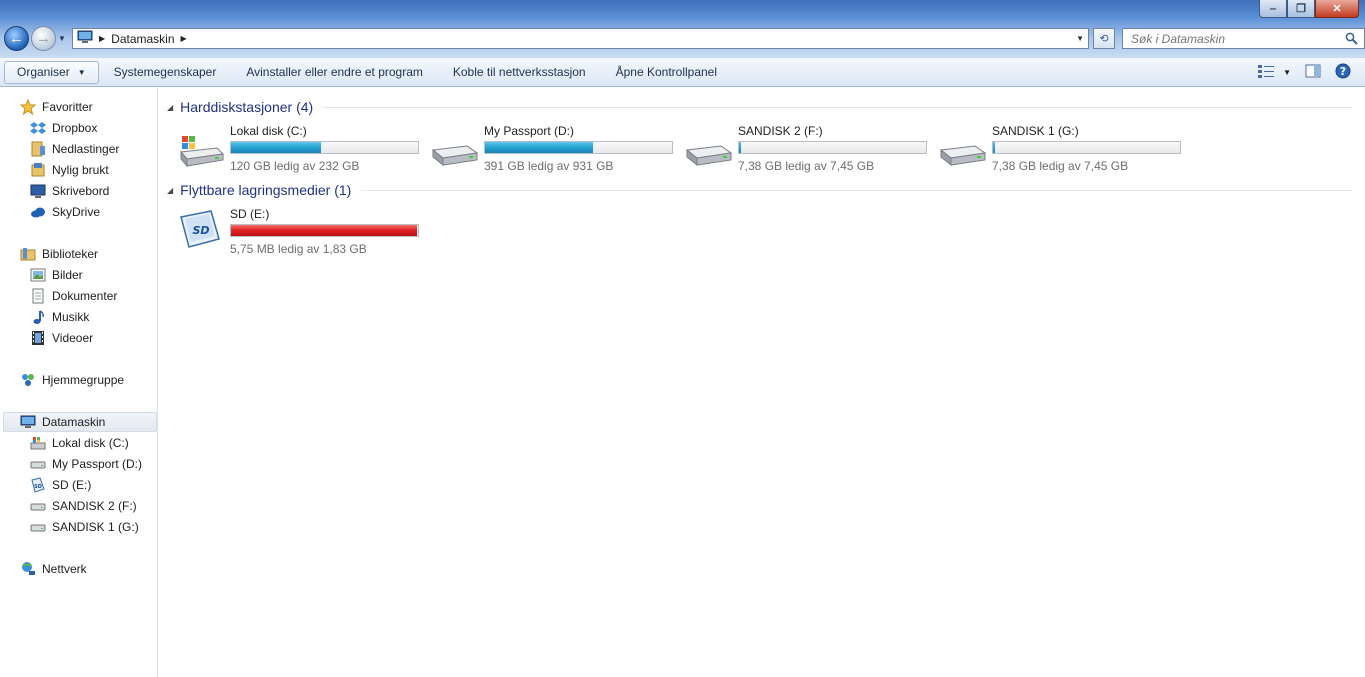 Image resolution: width=1365 pixels, height=677 pixels. I want to click on group-header-hard-drives: ◢ Harddiskstasjoner (4), so click(760, 107).